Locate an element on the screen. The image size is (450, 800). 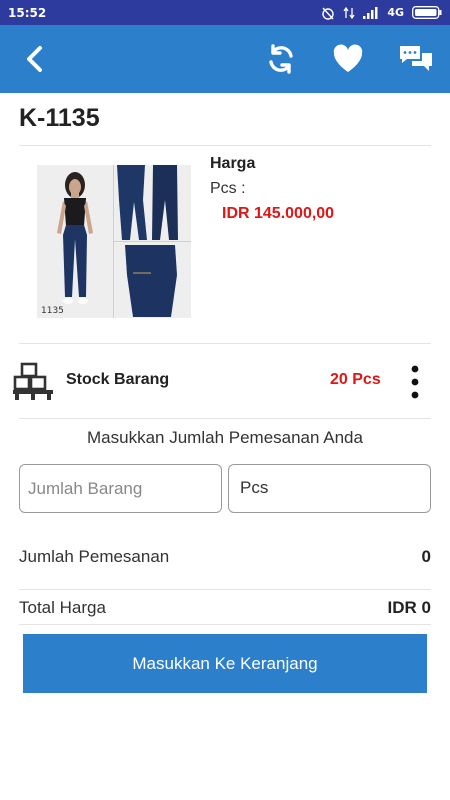
add-to-cart-button: Masukkan Ke Keranjang is located at coordinates (225, 663).